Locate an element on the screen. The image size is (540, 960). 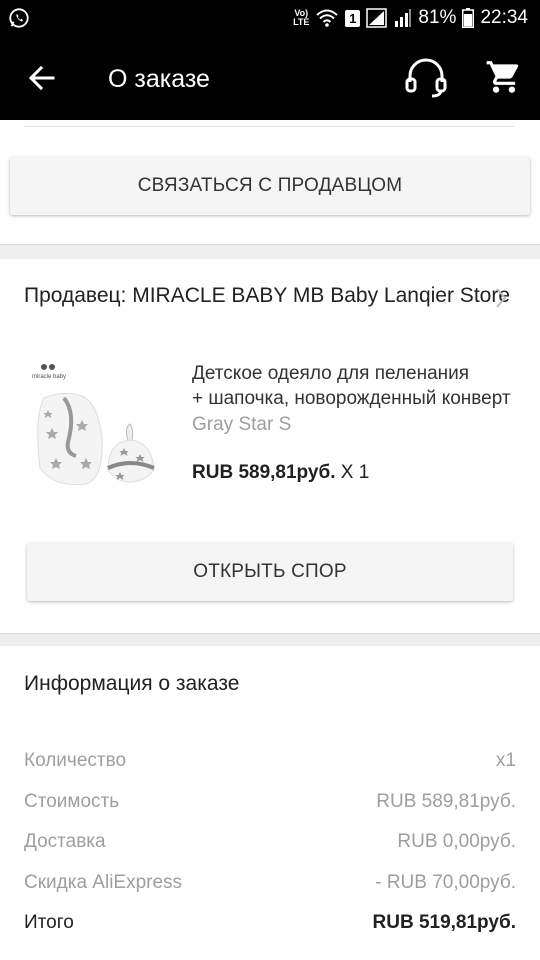
volte-indicator: Vo) LTE is located at coordinates (301, 17).